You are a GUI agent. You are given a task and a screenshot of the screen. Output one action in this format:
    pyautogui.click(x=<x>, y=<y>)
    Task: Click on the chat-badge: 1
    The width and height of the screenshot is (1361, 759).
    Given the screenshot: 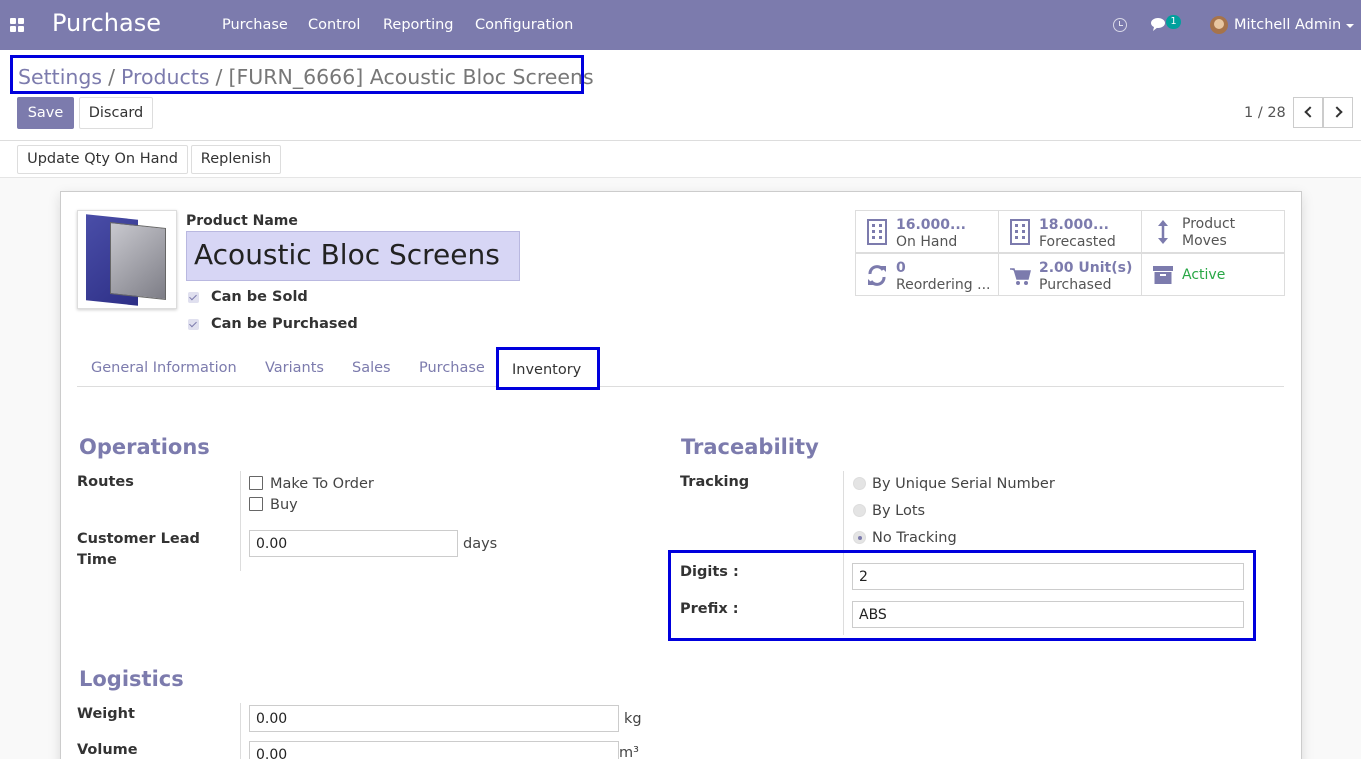 What is the action you would take?
    pyautogui.click(x=1173, y=22)
    